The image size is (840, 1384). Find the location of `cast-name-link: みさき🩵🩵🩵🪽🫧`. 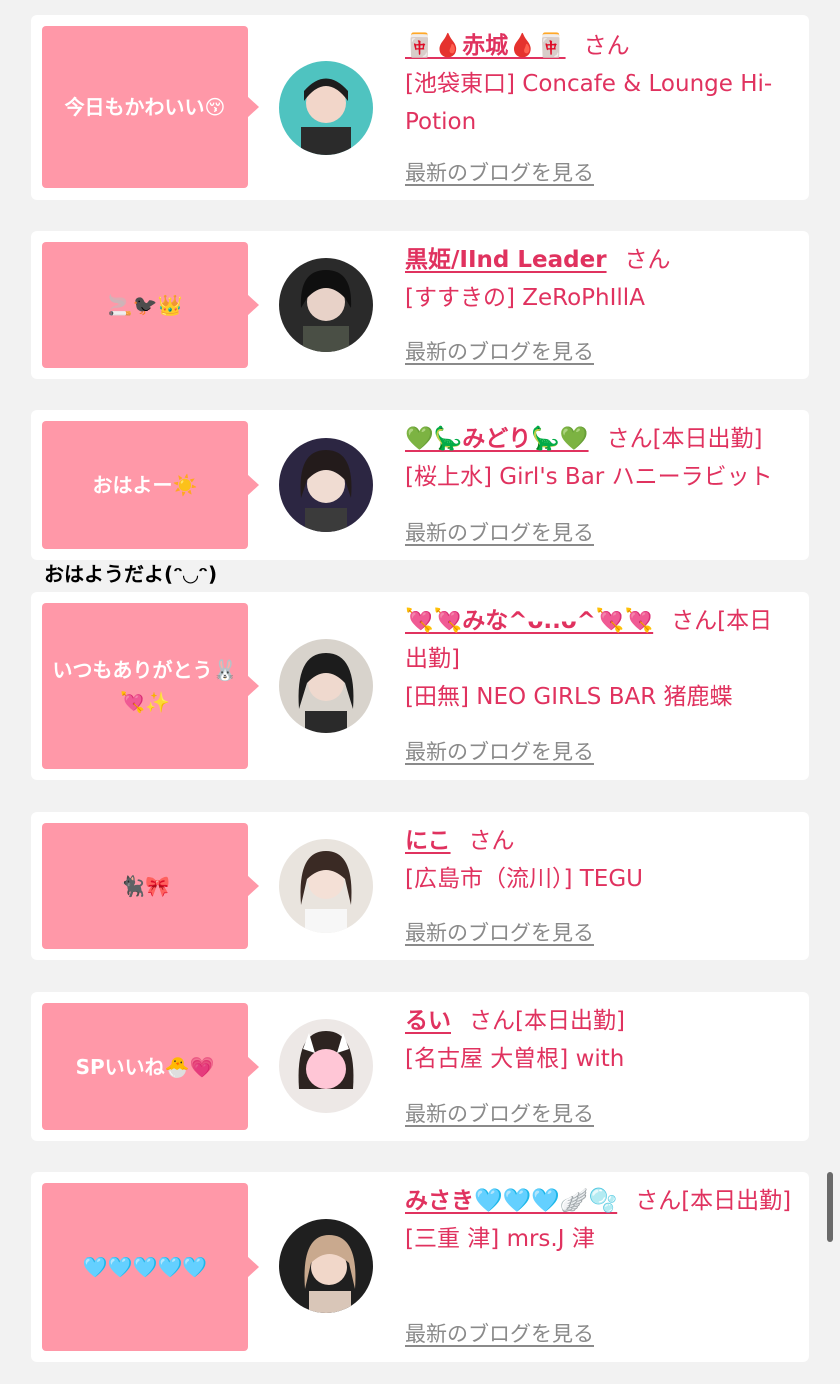

cast-name-link: みさき🩵🩵🩵🪽🫧 is located at coordinates (511, 1201).